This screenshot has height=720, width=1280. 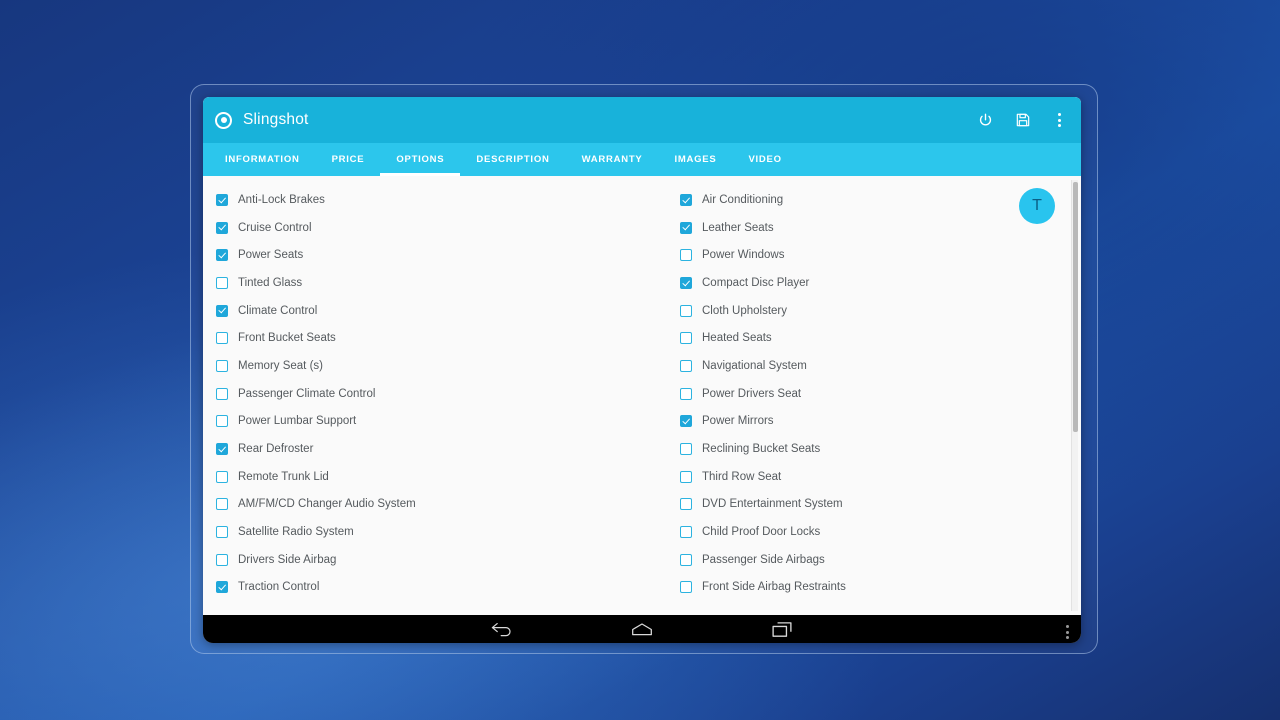 I want to click on tab-price: PRICE, so click(x=348, y=159).